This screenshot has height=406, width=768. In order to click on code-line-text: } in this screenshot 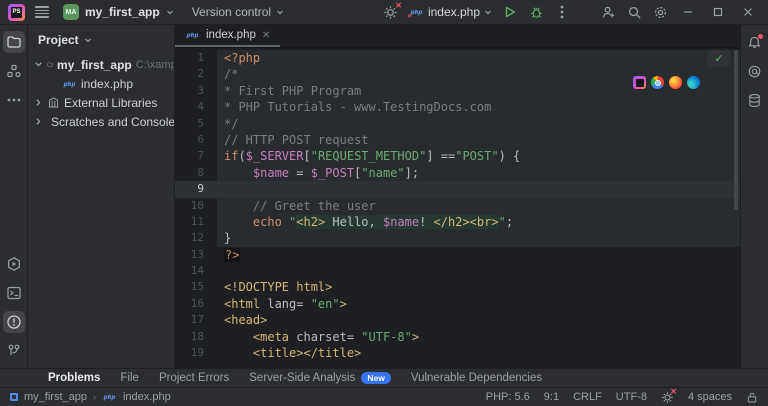, I will do `click(478, 238)`.